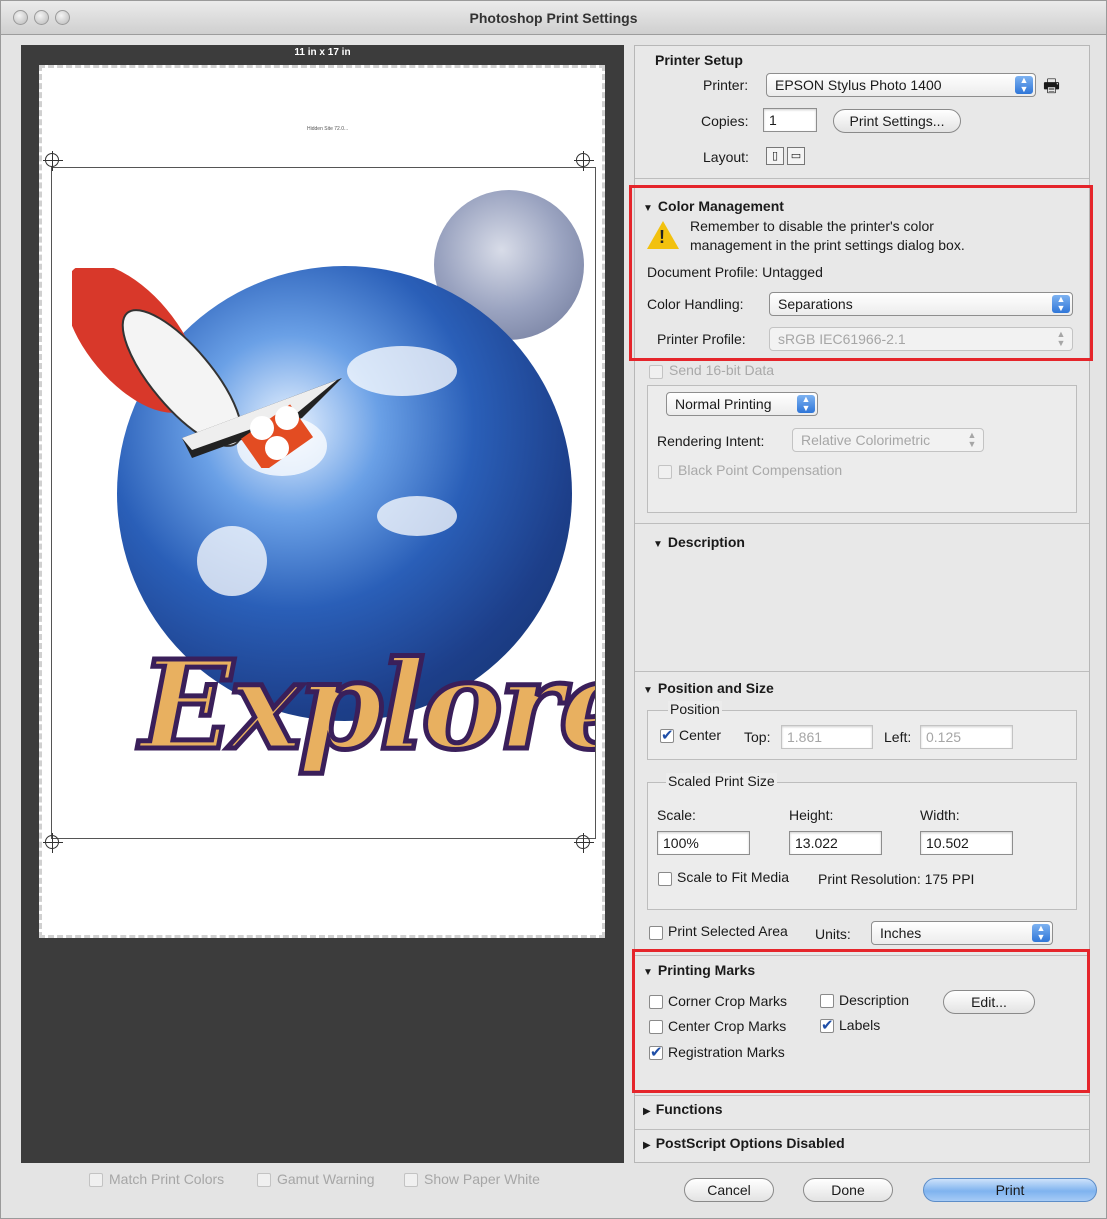 The image size is (1107, 1219). I want to click on window-title: Photoshop Print Settings, so click(553, 18).